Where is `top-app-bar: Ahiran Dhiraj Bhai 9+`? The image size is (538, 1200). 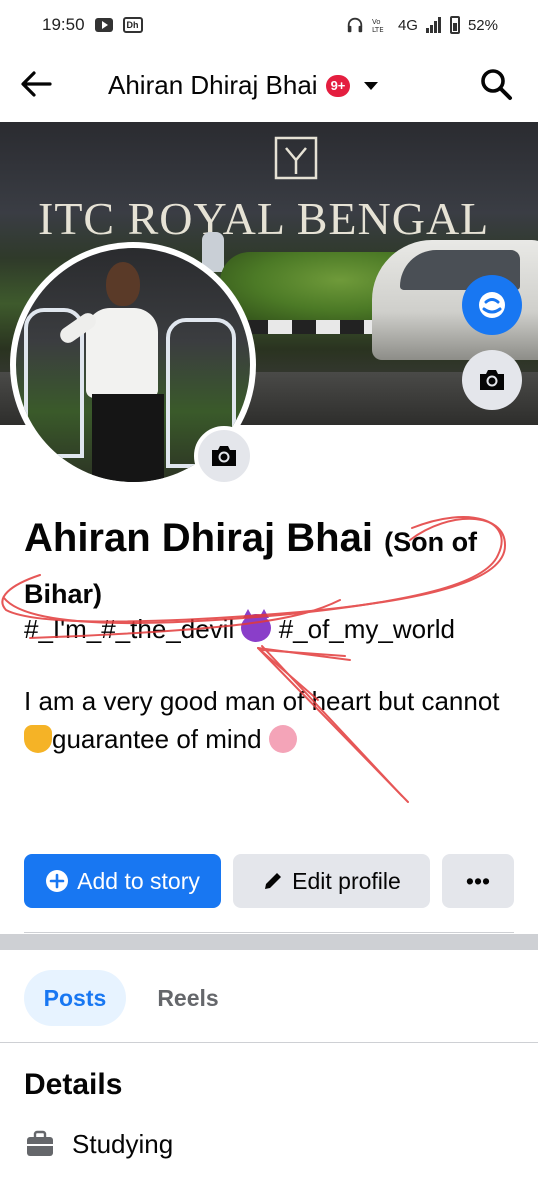
top-app-bar: Ahiran Dhiraj Bhai 9+ is located at coordinates (269, 84).